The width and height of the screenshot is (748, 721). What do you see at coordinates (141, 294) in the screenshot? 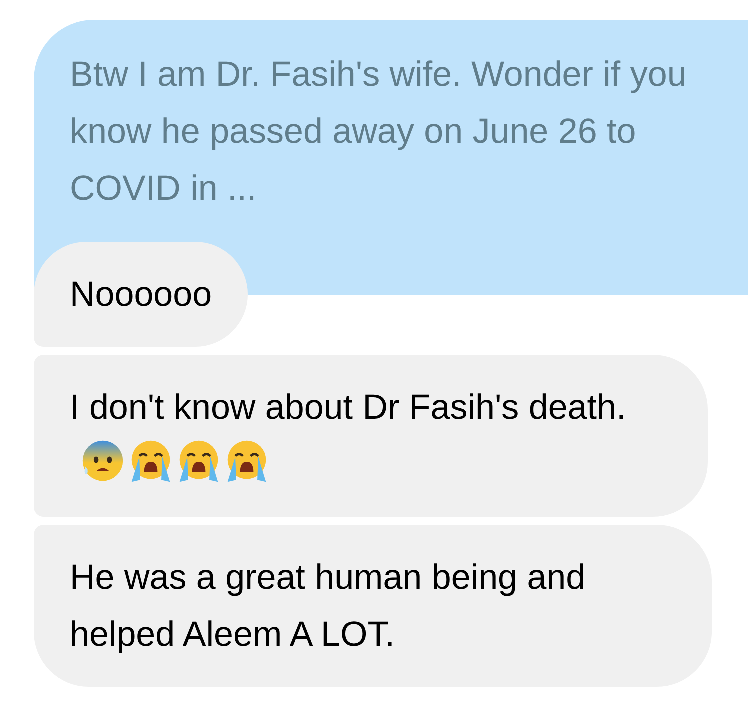
I see `message-text: Noooooo` at bounding box center [141, 294].